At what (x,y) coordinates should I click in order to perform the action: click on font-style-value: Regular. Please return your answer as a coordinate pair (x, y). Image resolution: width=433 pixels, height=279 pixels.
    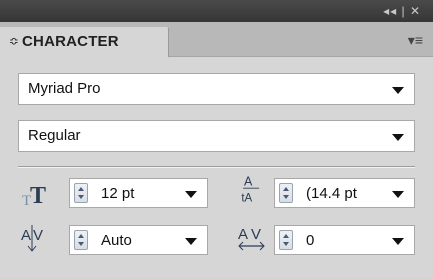
    Looking at the image, I should click on (54, 135).